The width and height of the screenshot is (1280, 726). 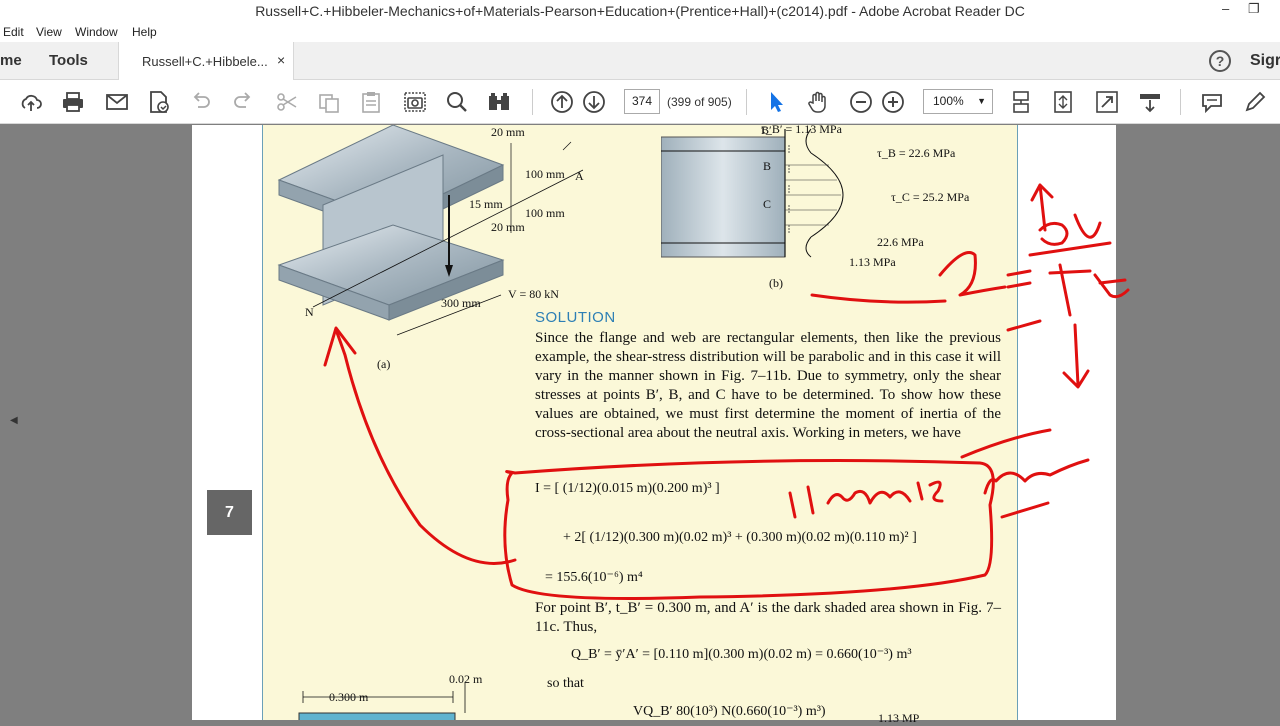 I want to click on menu-view: View, so click(x=49, y=32).